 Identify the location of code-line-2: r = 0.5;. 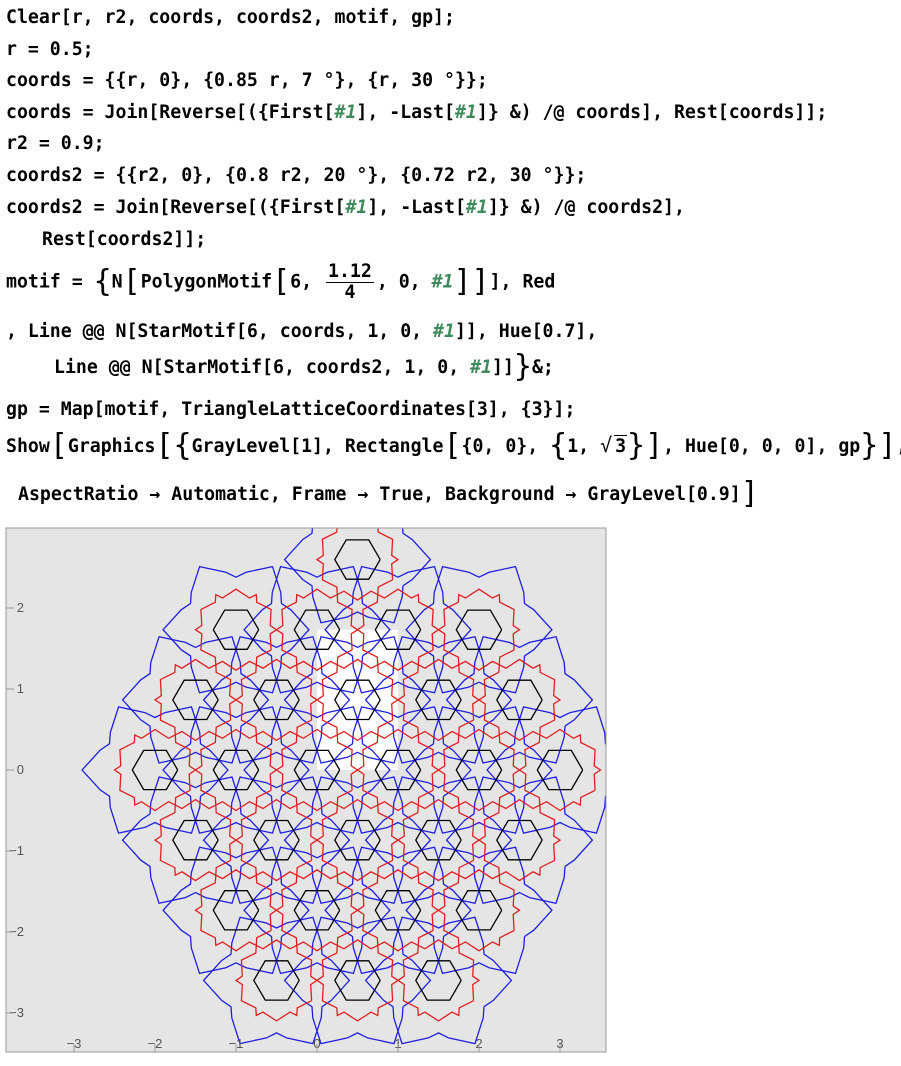
(50, 49).